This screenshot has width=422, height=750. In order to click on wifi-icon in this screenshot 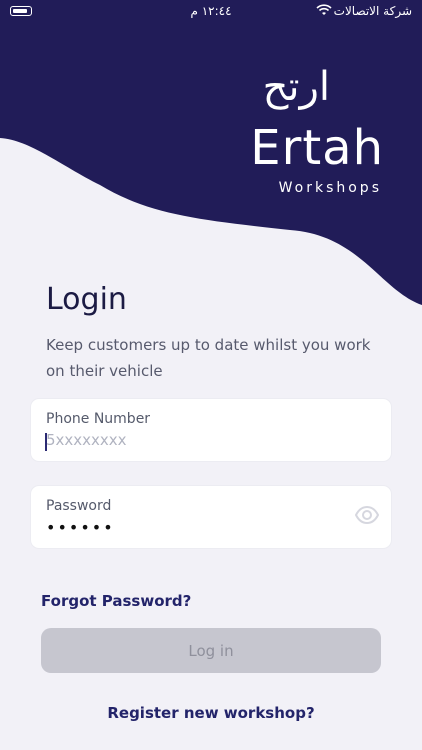, I will do `click(324, 9)`.